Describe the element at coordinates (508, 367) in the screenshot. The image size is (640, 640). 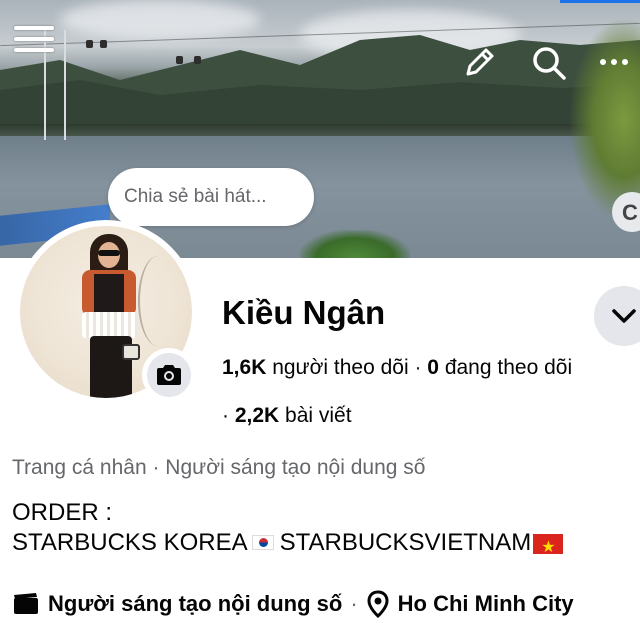
I see `following-label: đang theo dõi` at that location.